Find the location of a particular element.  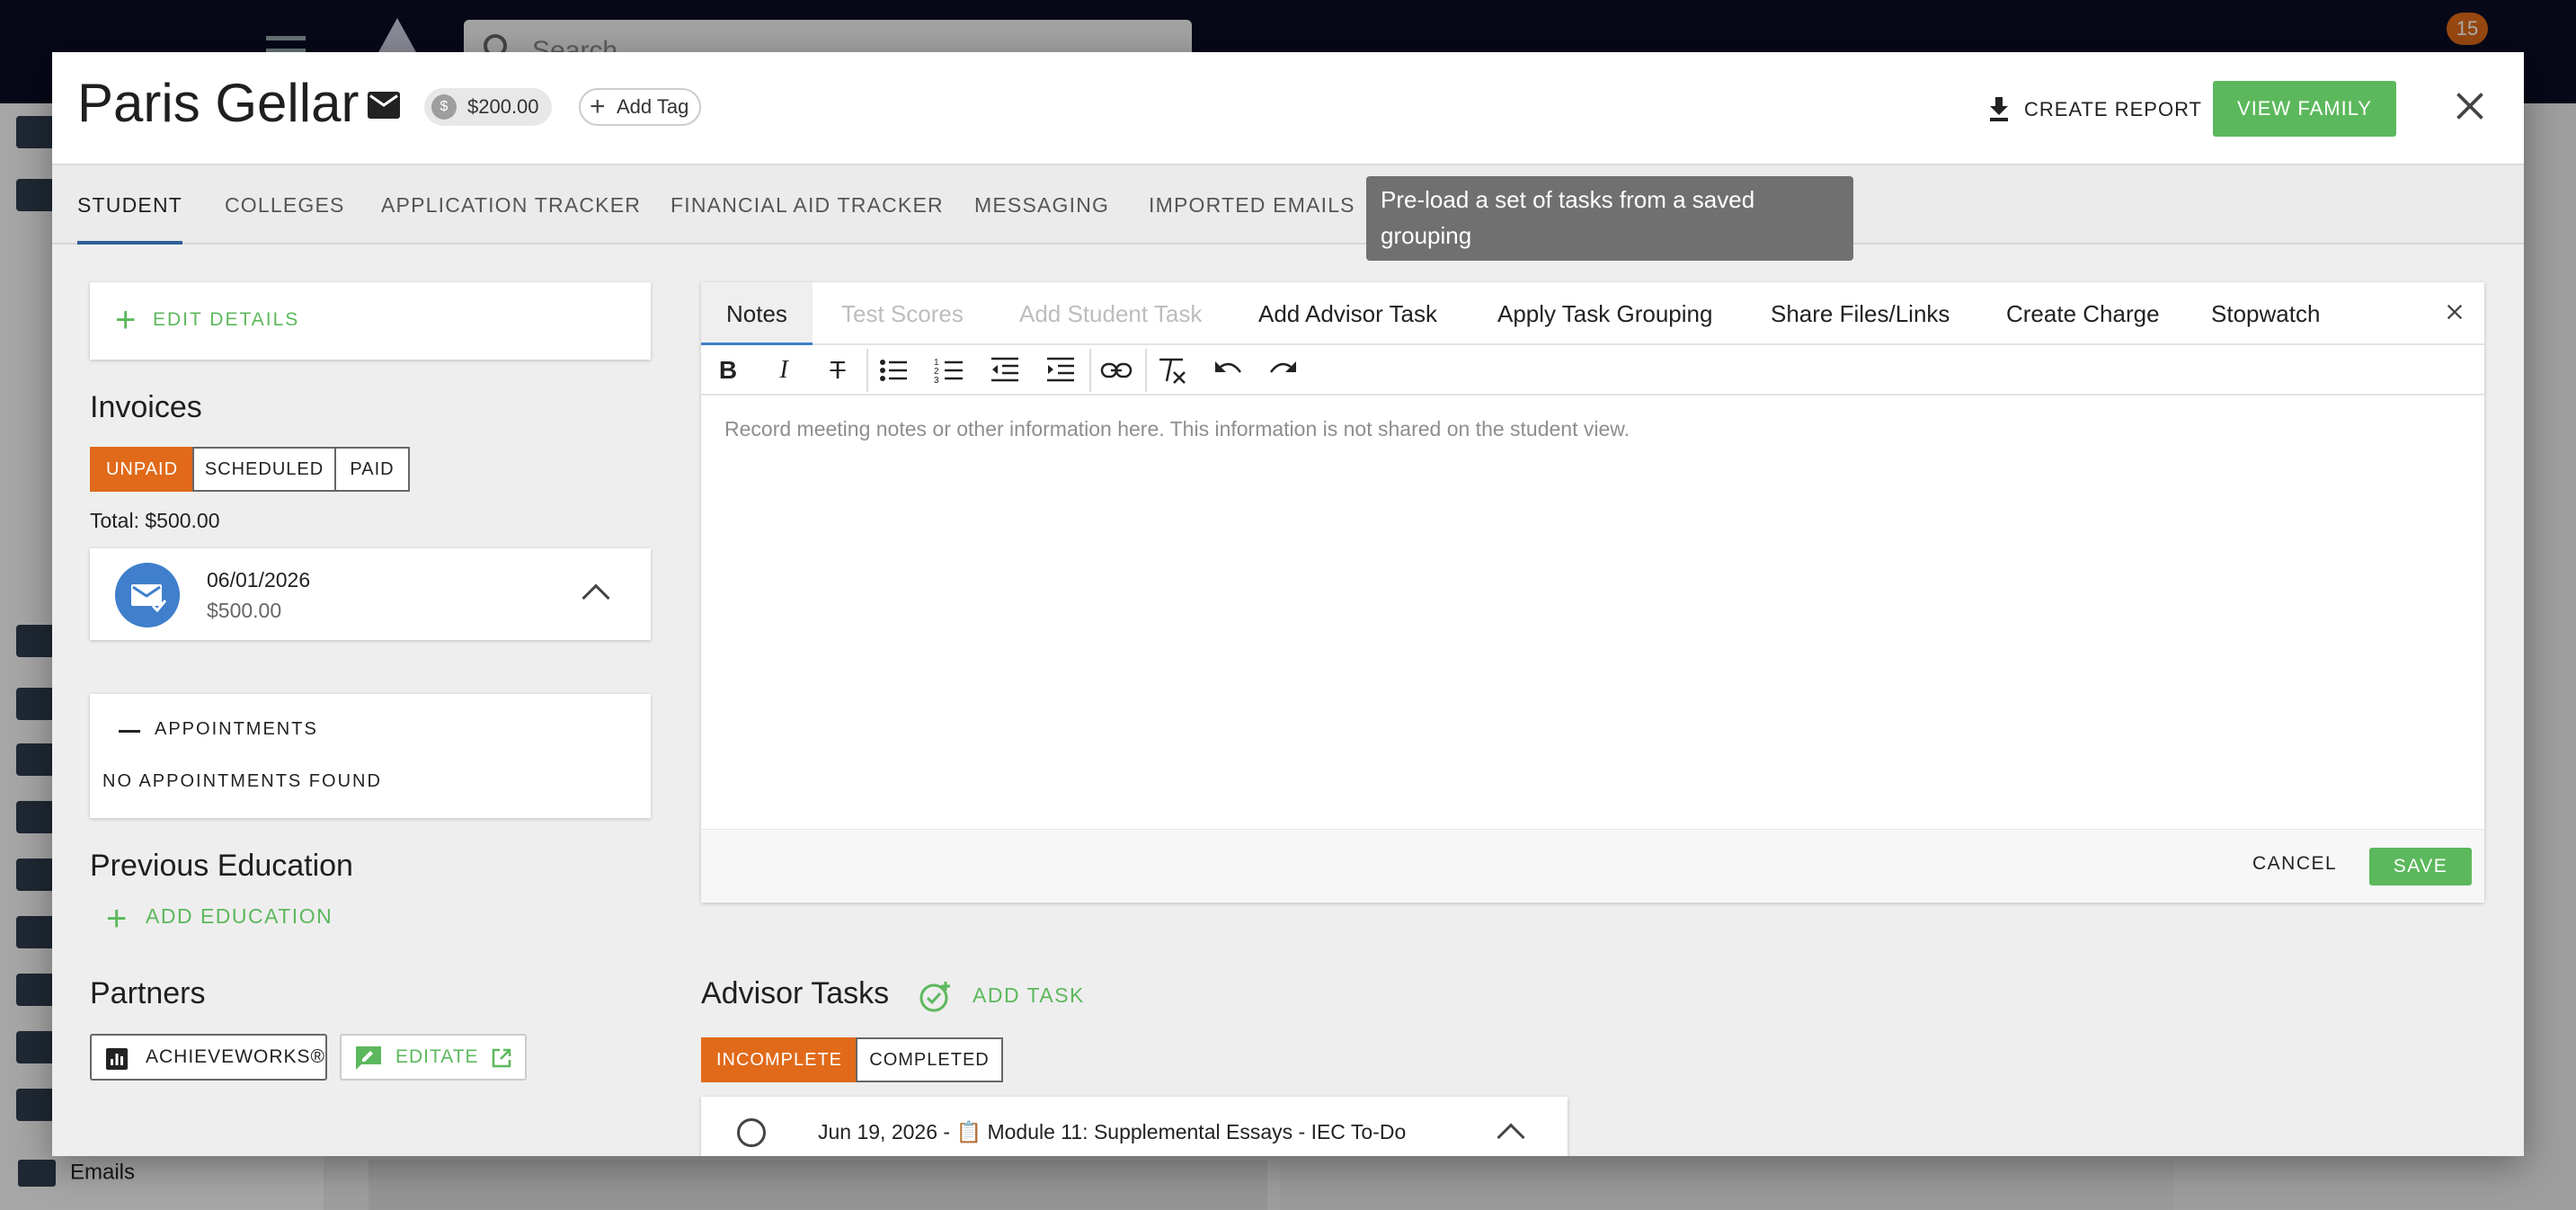

editor-tab-test-scores: Test Scores is located at coordinates (902, 313).